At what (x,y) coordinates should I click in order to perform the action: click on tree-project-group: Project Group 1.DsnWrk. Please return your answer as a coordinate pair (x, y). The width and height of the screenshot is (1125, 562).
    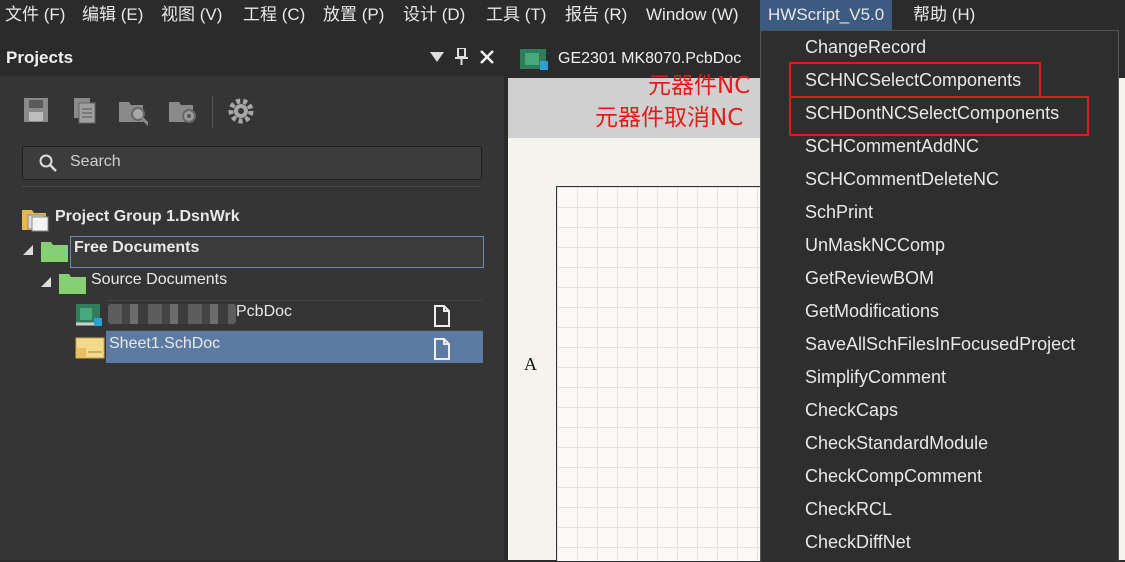
    Looking at the image, I should click on (147, 217).